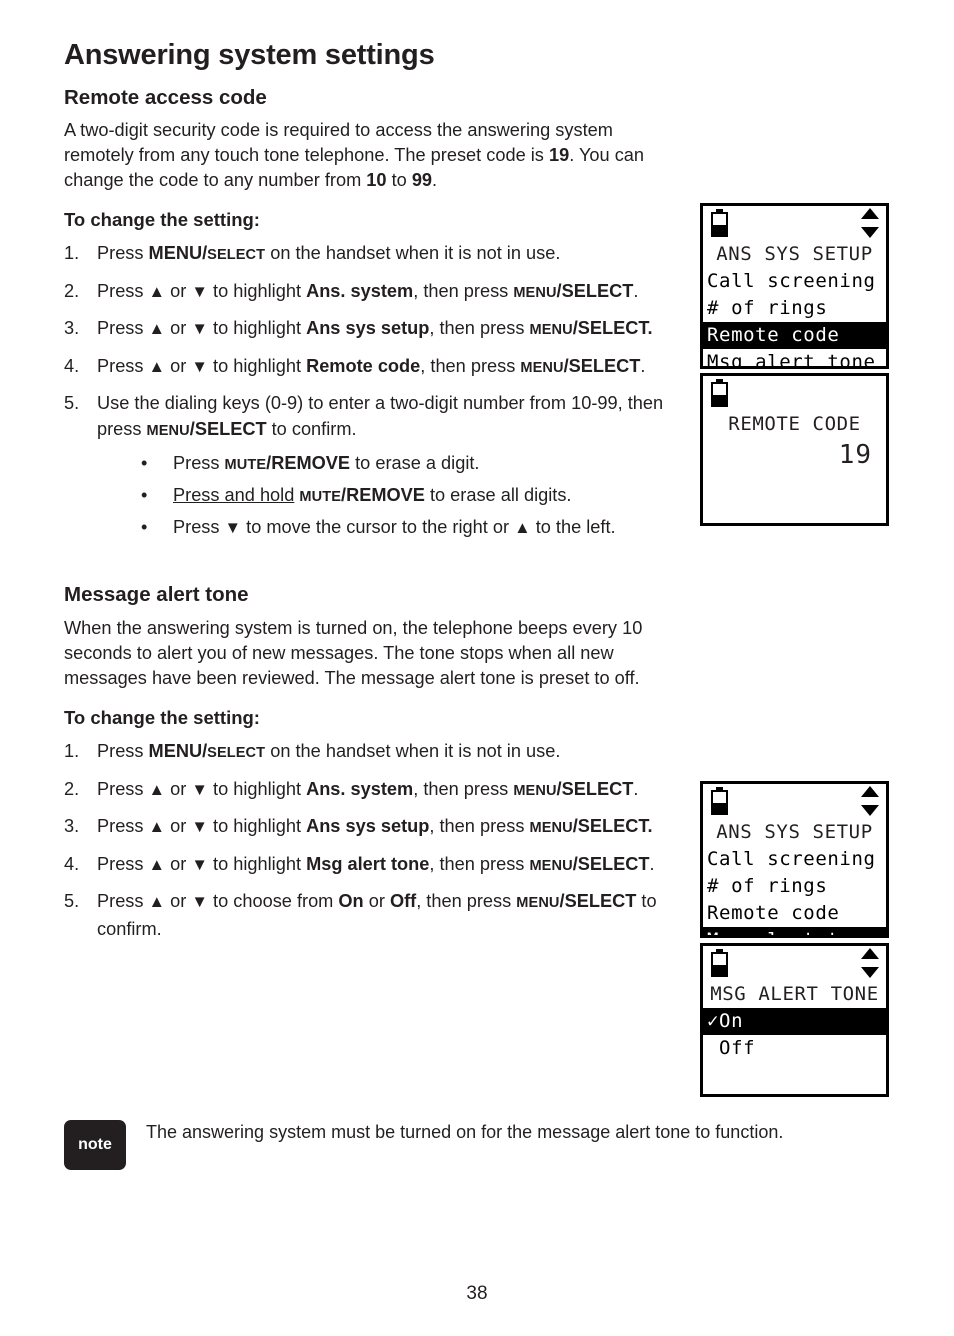 The height and width of the screenshot is (1336, 954). Describe the element at coordinates (178, 253) in the screenshot. I see `key-label-menu: MENU/` at that location.